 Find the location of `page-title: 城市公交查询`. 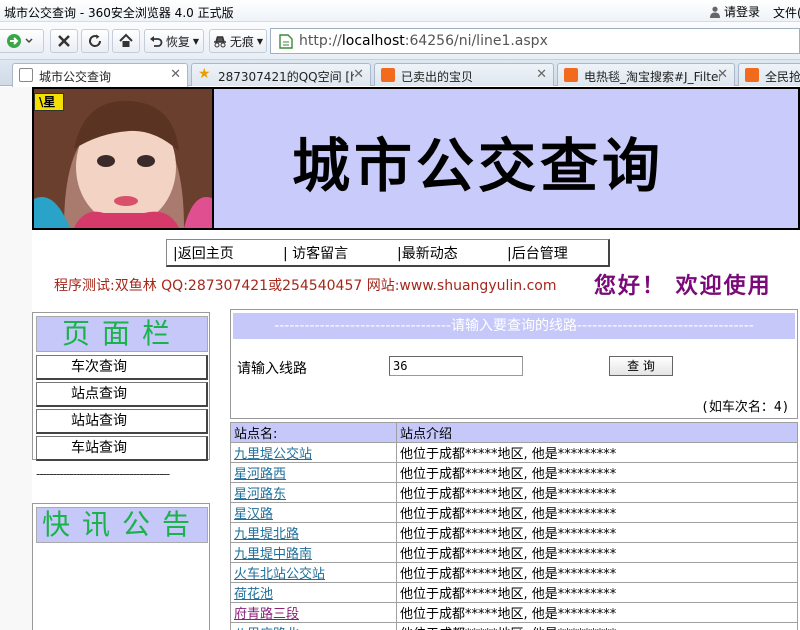

page-title: 城市公交查询 is located at coordinates (478, 166).